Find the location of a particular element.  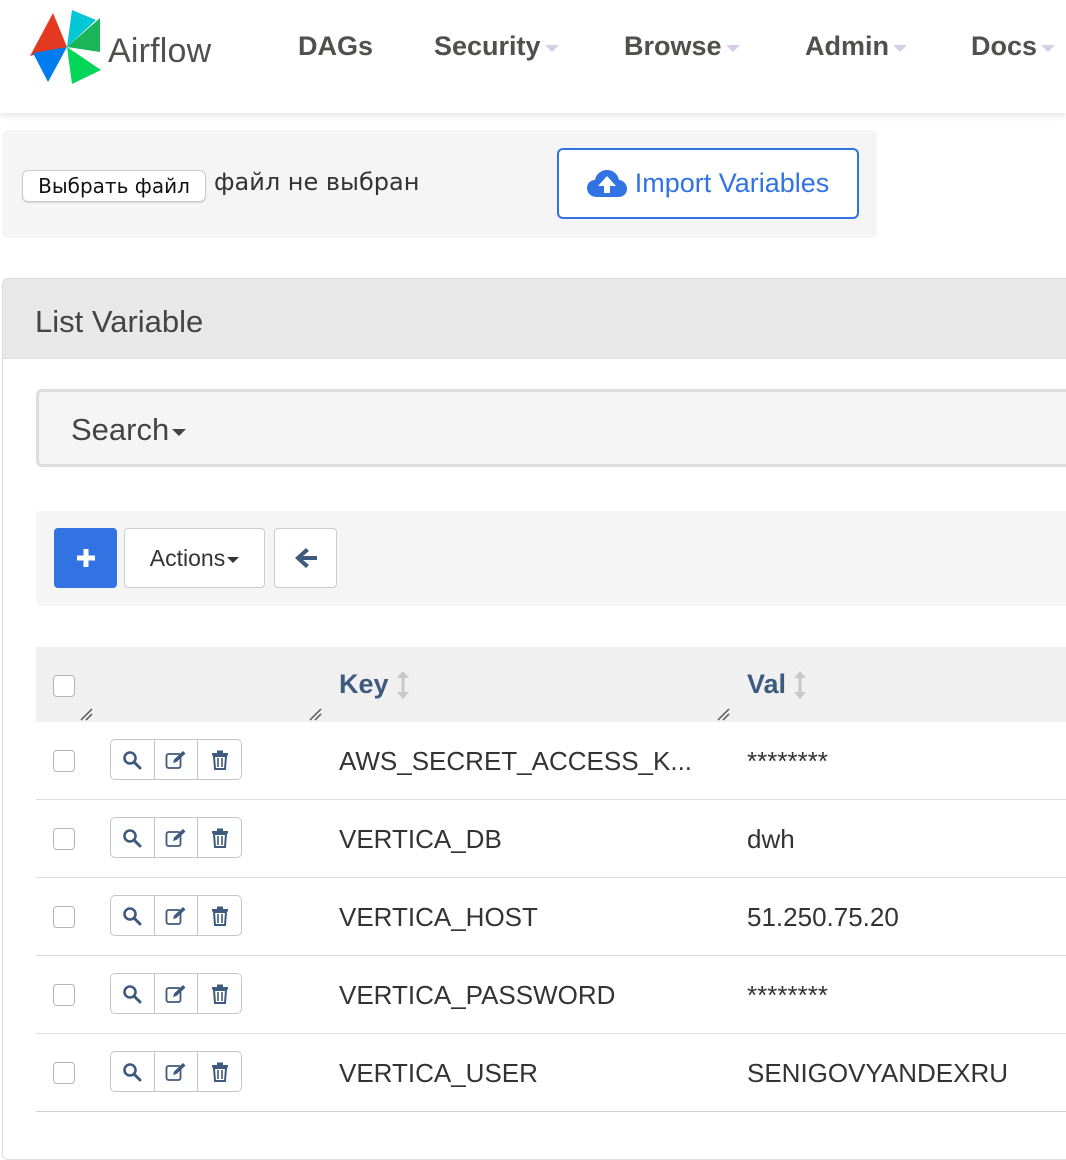

table-row: AWS_SECRET_ACCESS_K... ******** is located at coordinates (551, 761).